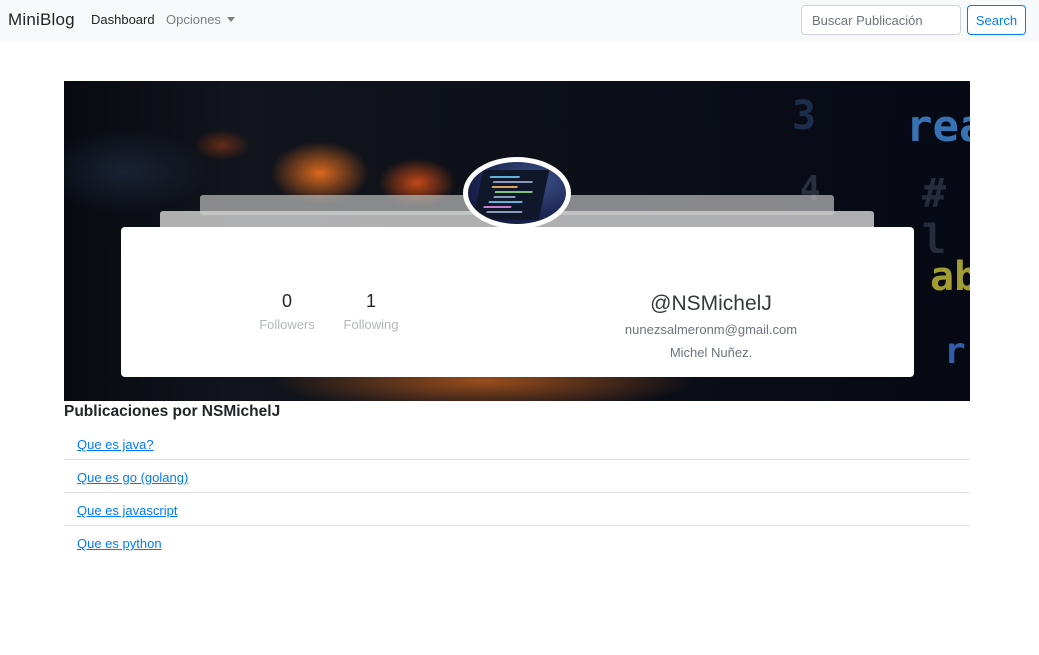 The height and width of the screenshot is (655, 1039). I want to click on followers-label: Followers, so click(287, 324).